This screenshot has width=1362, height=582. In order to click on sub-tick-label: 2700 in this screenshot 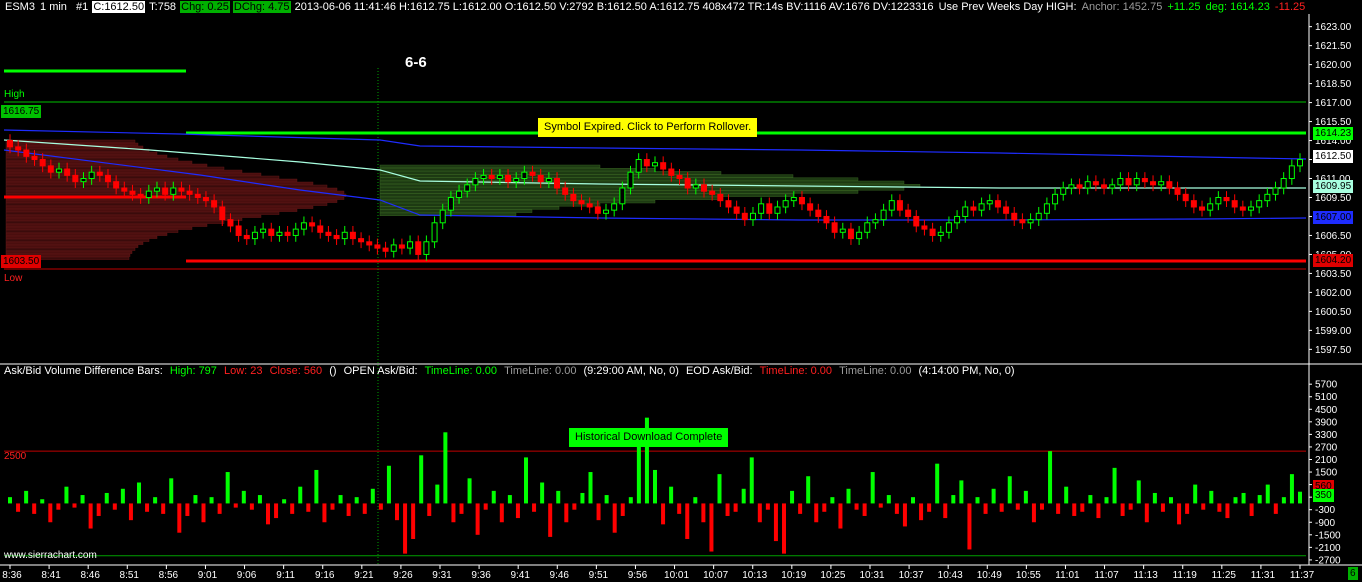, I will do `click(1326, 447)`.